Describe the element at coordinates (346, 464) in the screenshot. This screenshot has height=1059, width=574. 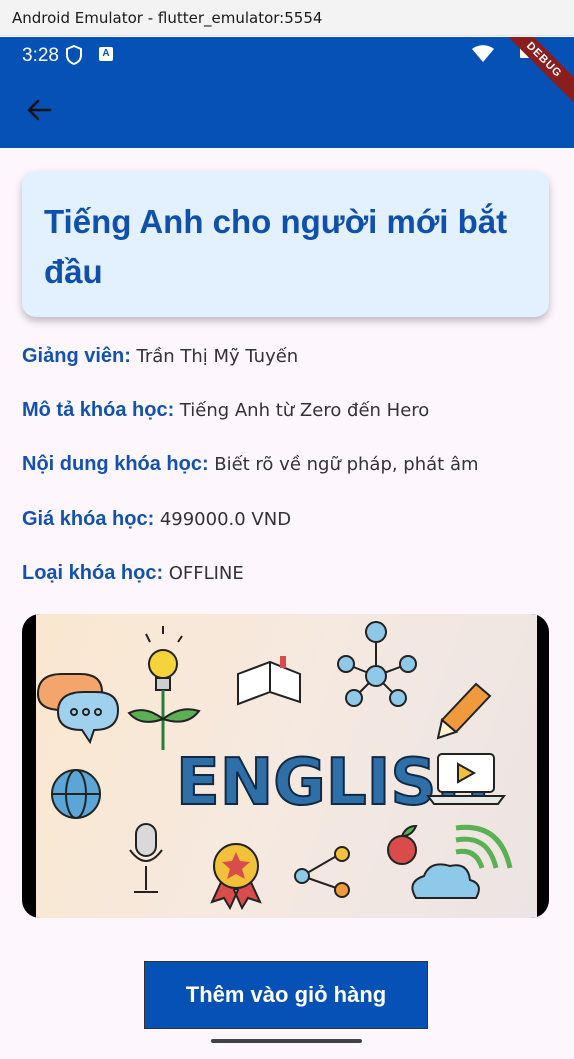
I see `content-value: Biết rõ về ngữ pháp, phát âm` at that location.